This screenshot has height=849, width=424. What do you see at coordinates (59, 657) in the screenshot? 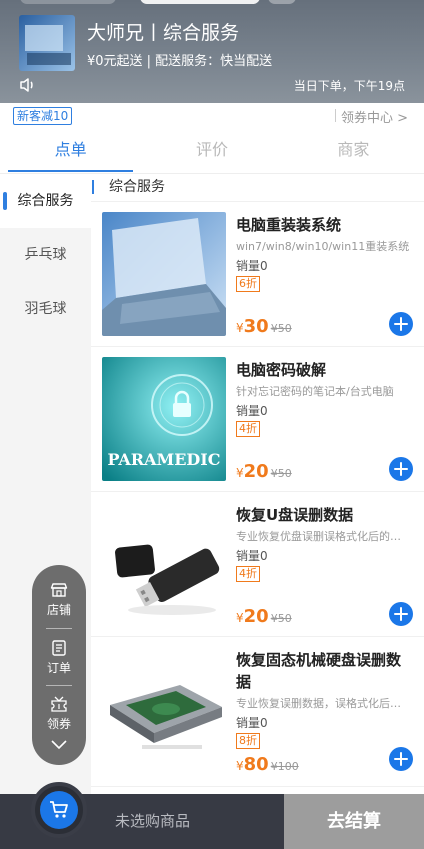
I see `float-order-button: 订单` at bounding box center [59, 657].